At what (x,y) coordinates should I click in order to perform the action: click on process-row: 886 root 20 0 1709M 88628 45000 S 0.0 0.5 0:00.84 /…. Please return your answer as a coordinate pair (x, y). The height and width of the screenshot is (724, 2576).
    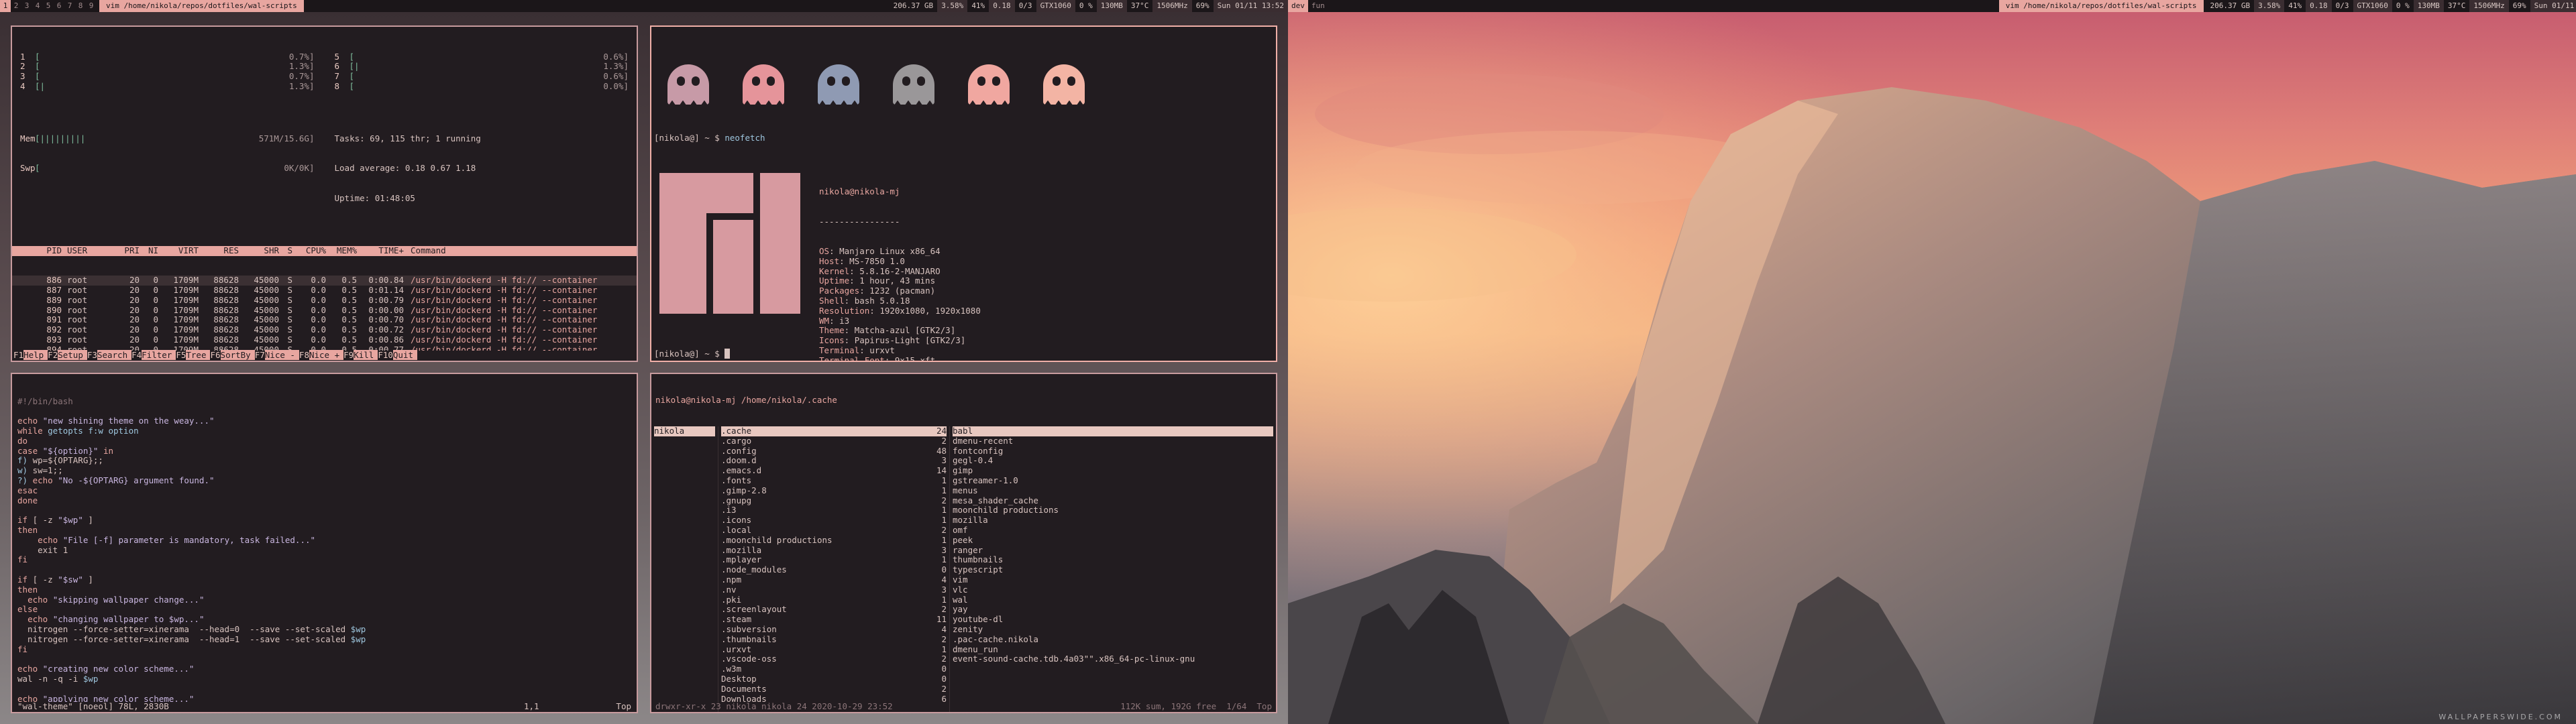
    Looking at the image, I should click on (324, 280).